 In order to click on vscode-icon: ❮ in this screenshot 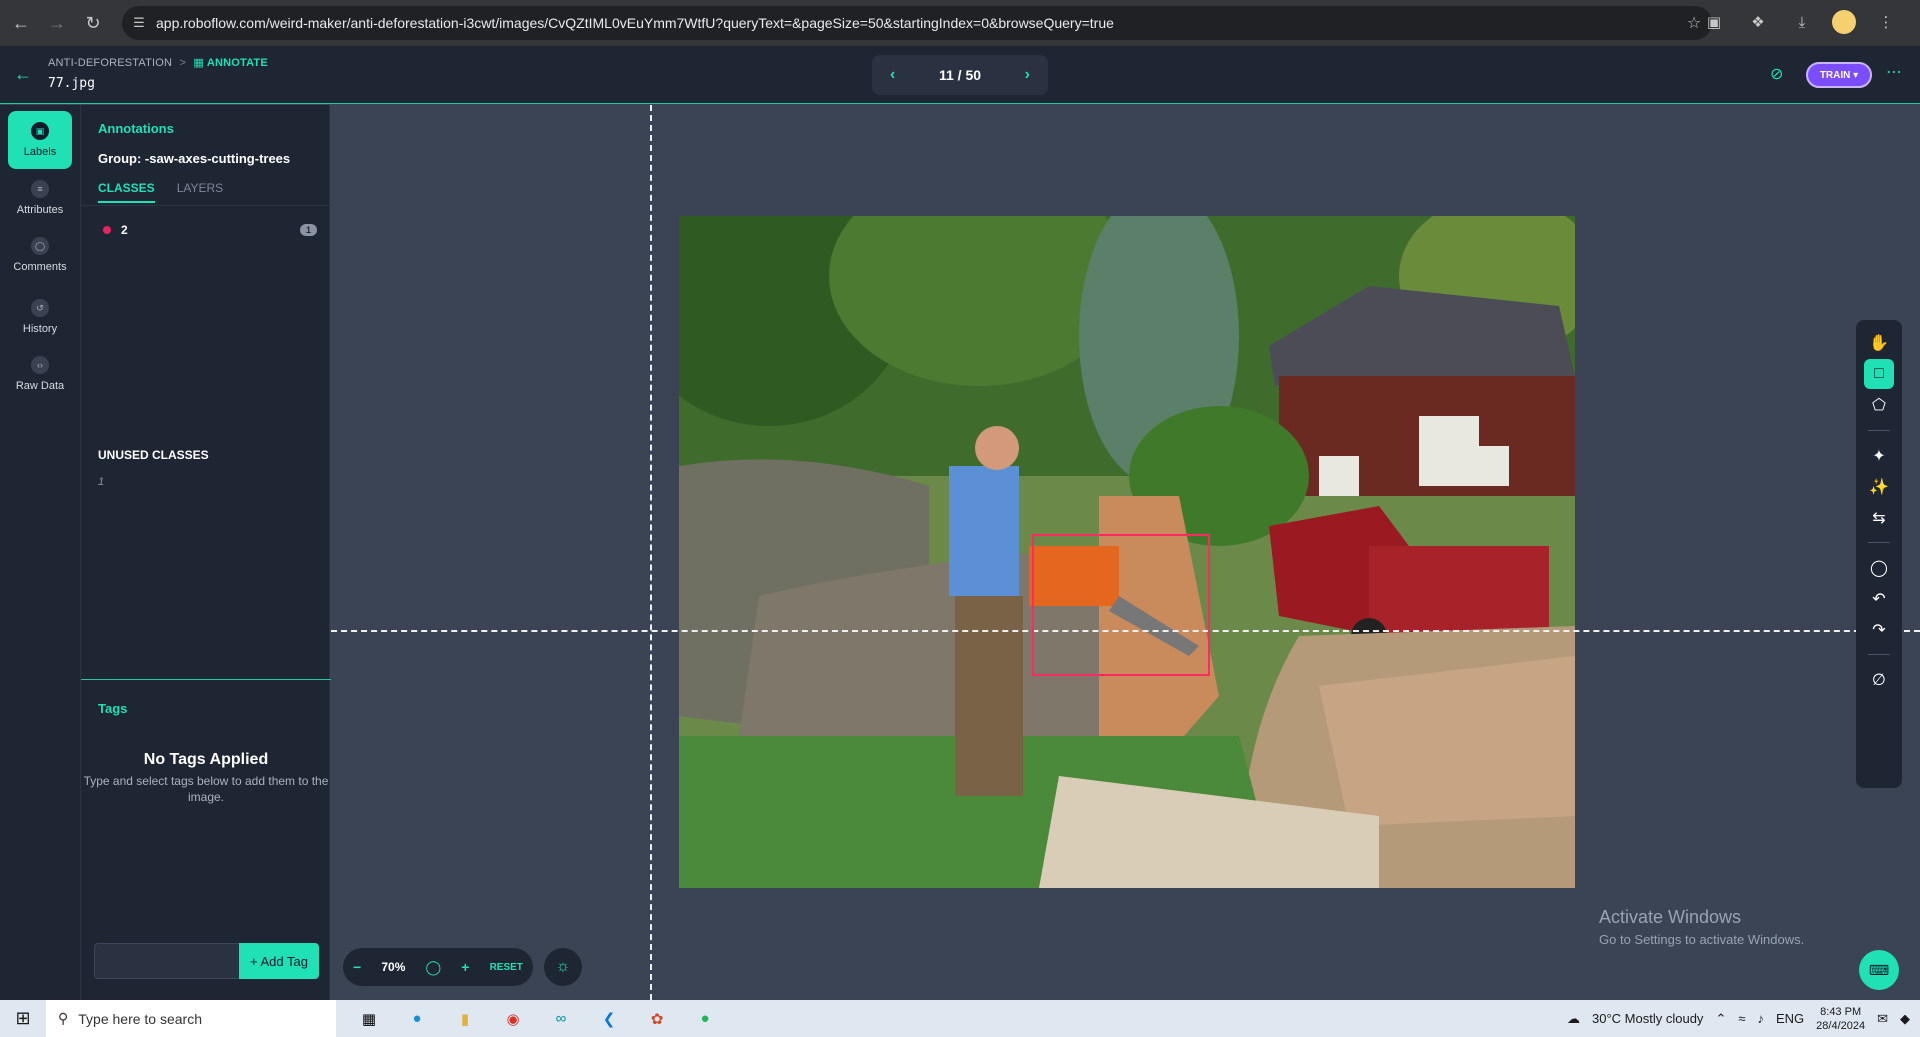, I will do `click(609, 1019)`.